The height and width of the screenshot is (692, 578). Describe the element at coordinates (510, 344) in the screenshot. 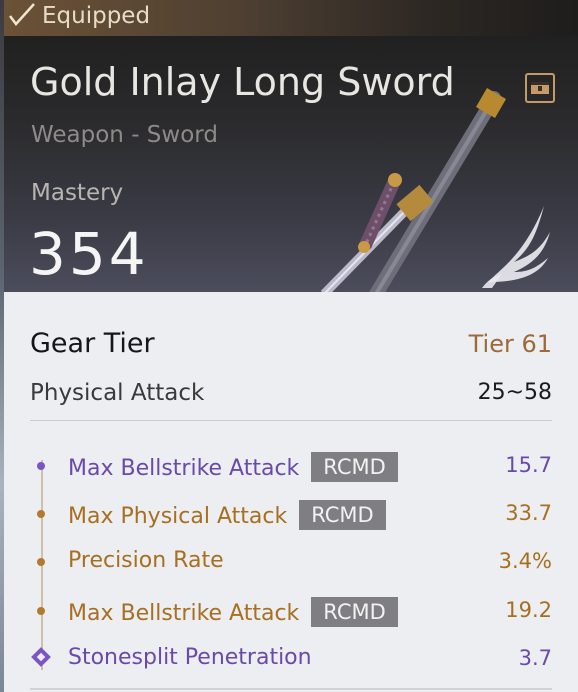

I see `gear-tier-value: Tier 61` at that location.